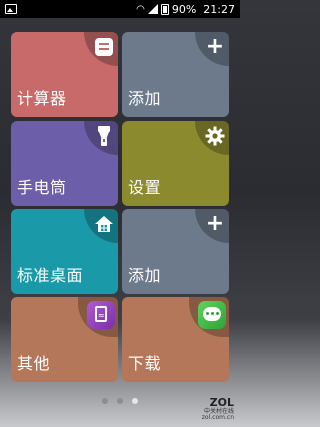 The image size is (320, 427). Describe the element at coordinates (219, 9) in the screenshot. I see `clock: 21:27` at that location.